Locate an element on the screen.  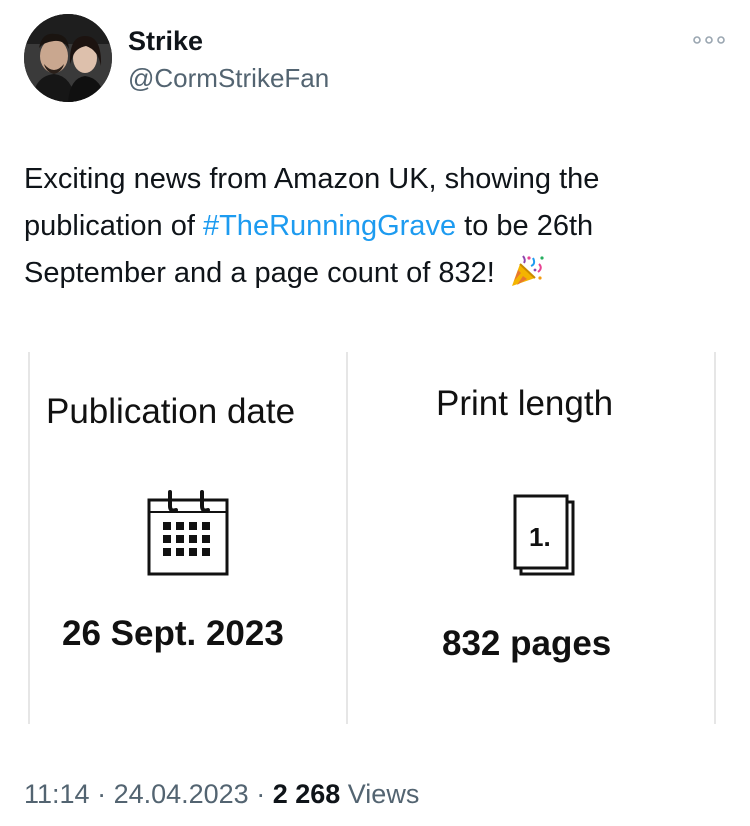
print-length-title: Print length is located at coordinates (525, 403).